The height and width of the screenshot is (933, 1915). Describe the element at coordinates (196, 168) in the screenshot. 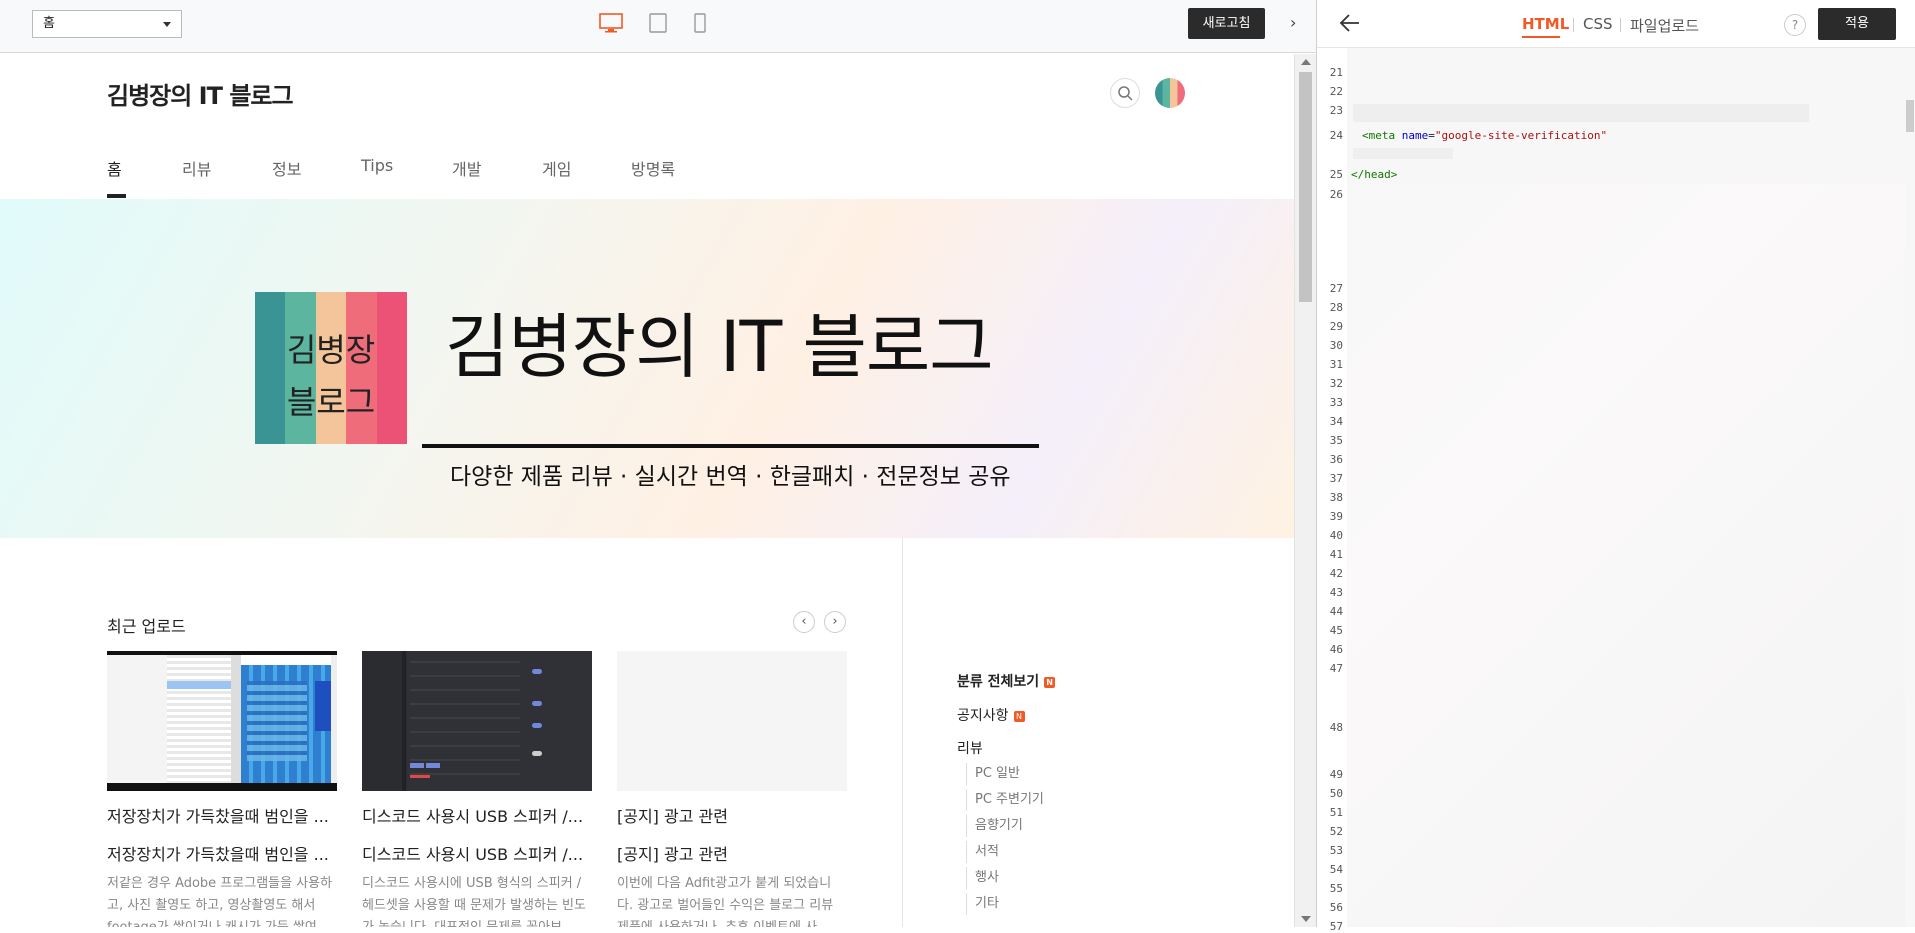

I see `nav-review: 리뷰` at that location.